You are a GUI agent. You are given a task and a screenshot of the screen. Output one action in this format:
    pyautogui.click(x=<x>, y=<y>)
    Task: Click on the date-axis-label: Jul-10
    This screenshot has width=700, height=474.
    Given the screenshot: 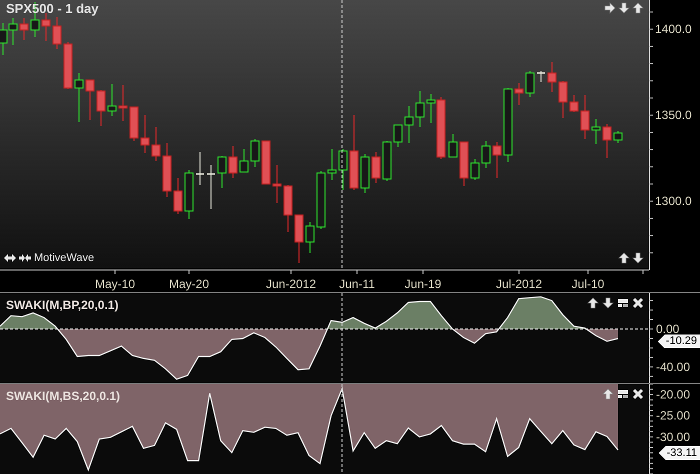 What is the action you would take?
    pyautogui.click(x=588, y=284)
    